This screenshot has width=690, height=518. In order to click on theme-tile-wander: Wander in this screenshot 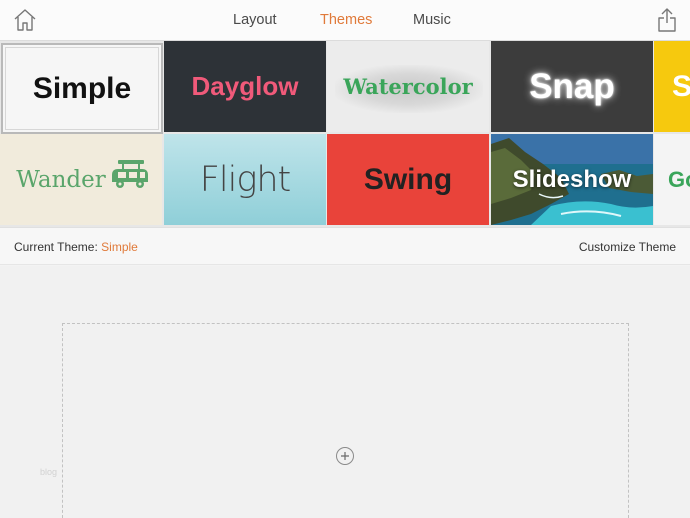, I will do `click(81, 179)`.